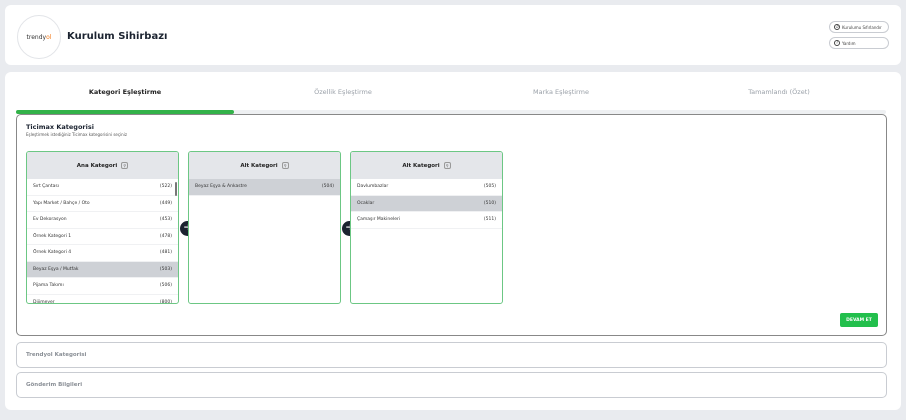  I want to click on list-item-count: (505), so click(489, 187).